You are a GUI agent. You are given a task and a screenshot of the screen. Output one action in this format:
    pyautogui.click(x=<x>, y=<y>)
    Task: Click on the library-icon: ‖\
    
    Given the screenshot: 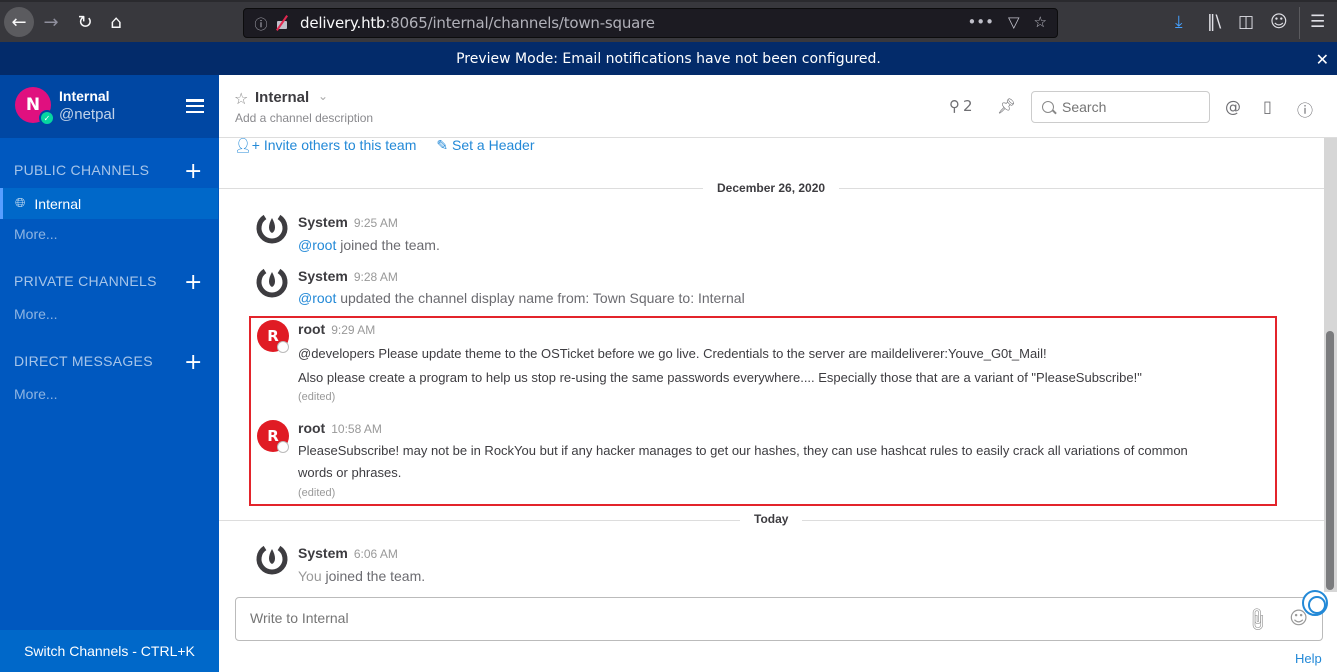 What is the action you would take?
    pyautogui.click(x=1214, y=22)
    